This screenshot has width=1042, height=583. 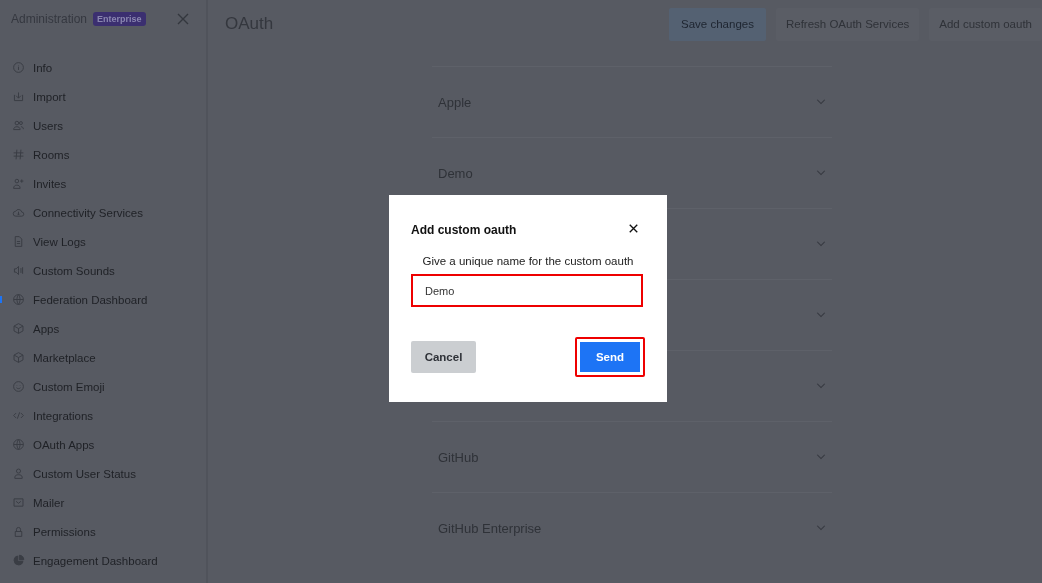 I want to click on sidebar-item: OAuth Apps, so click(x=103, y=444).